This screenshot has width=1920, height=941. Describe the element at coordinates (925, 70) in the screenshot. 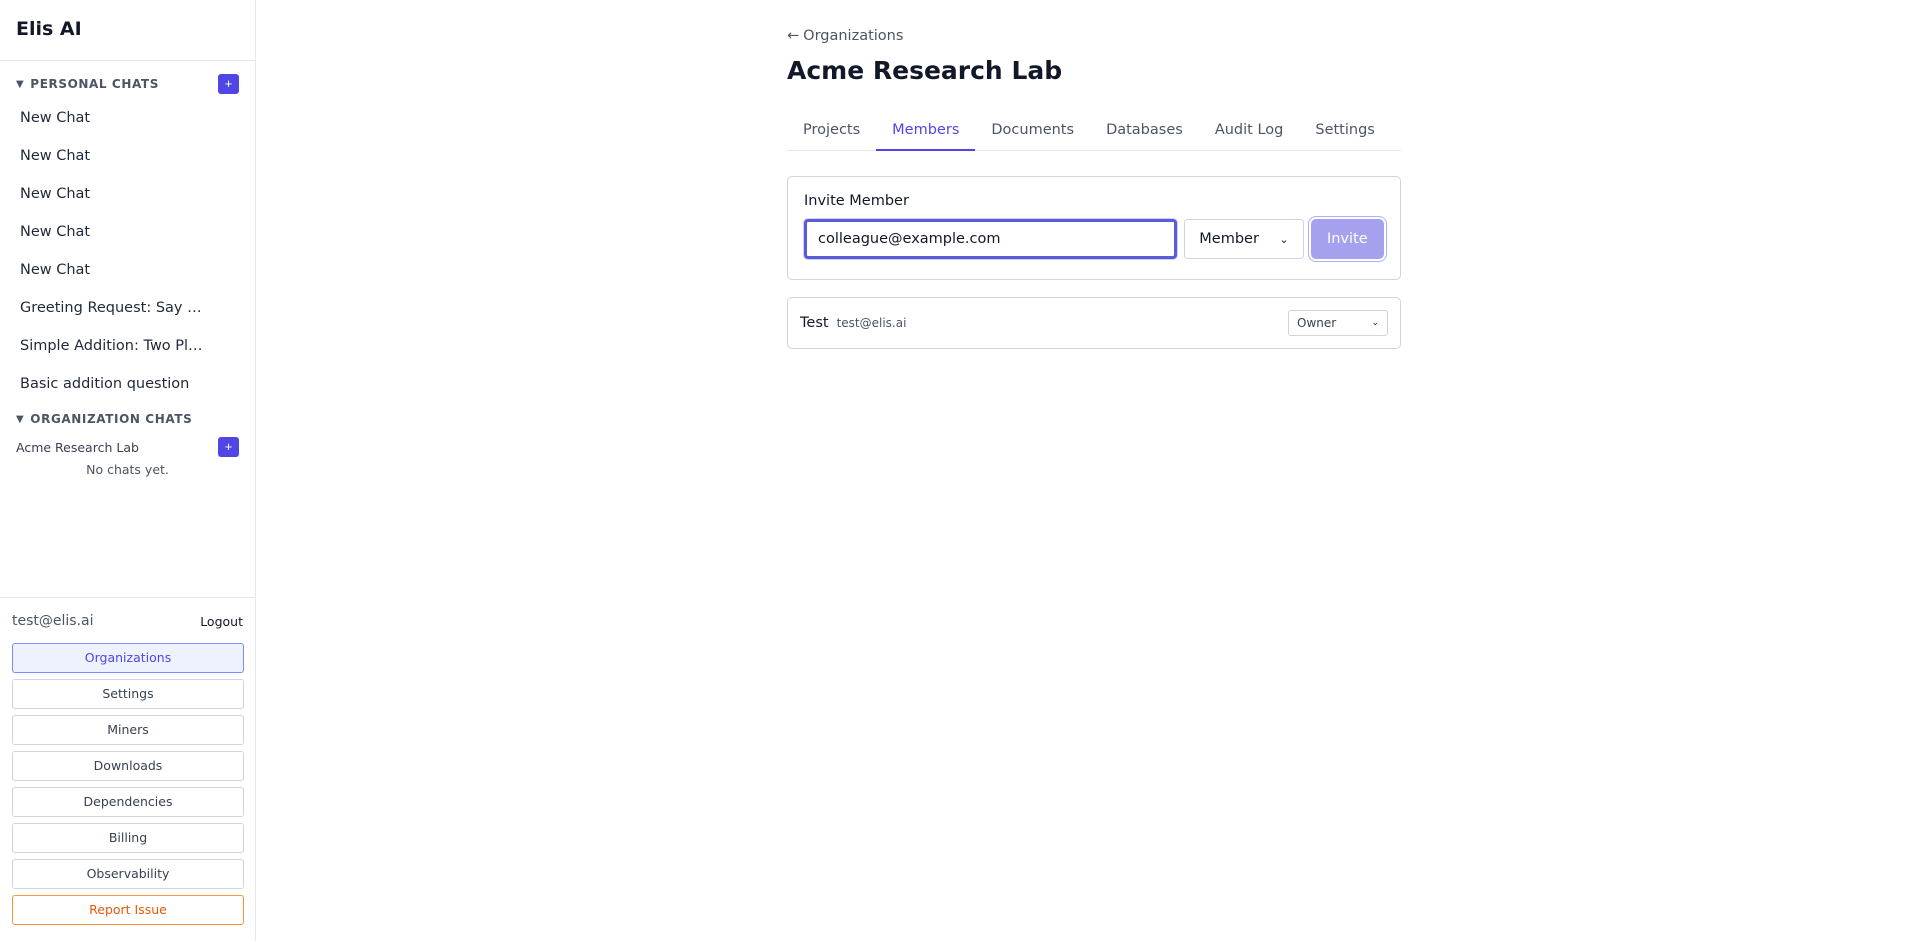

I see `page-title: Acme Research Lab` at that location.